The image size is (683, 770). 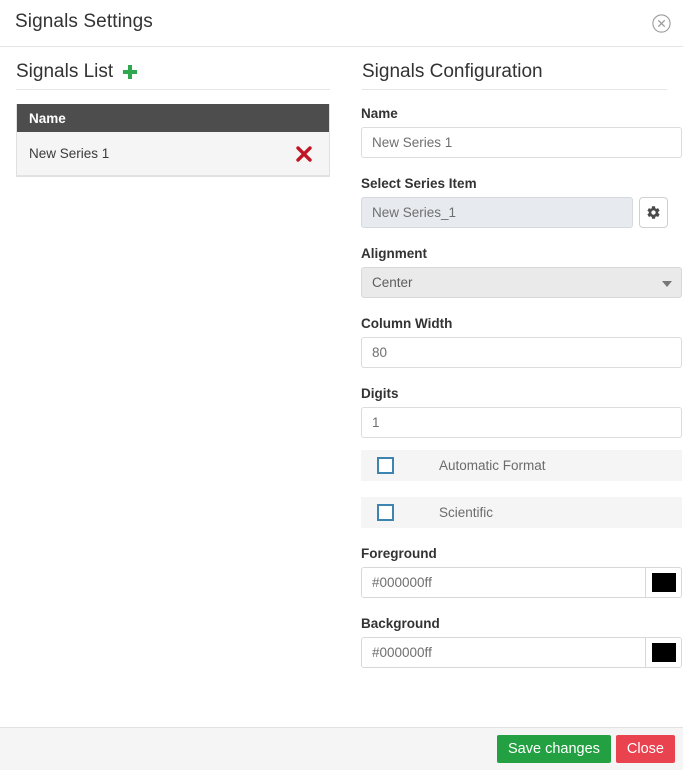 I want to click on gear-icon, so click(x=653, y=212).